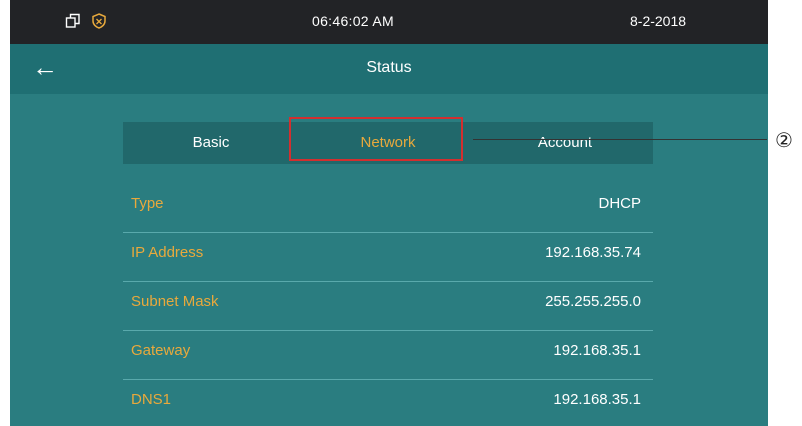  What do you see at coordinates (784, 141) in the screenshot?
I see `callout-number: ②` at bounding box center [784, 141].